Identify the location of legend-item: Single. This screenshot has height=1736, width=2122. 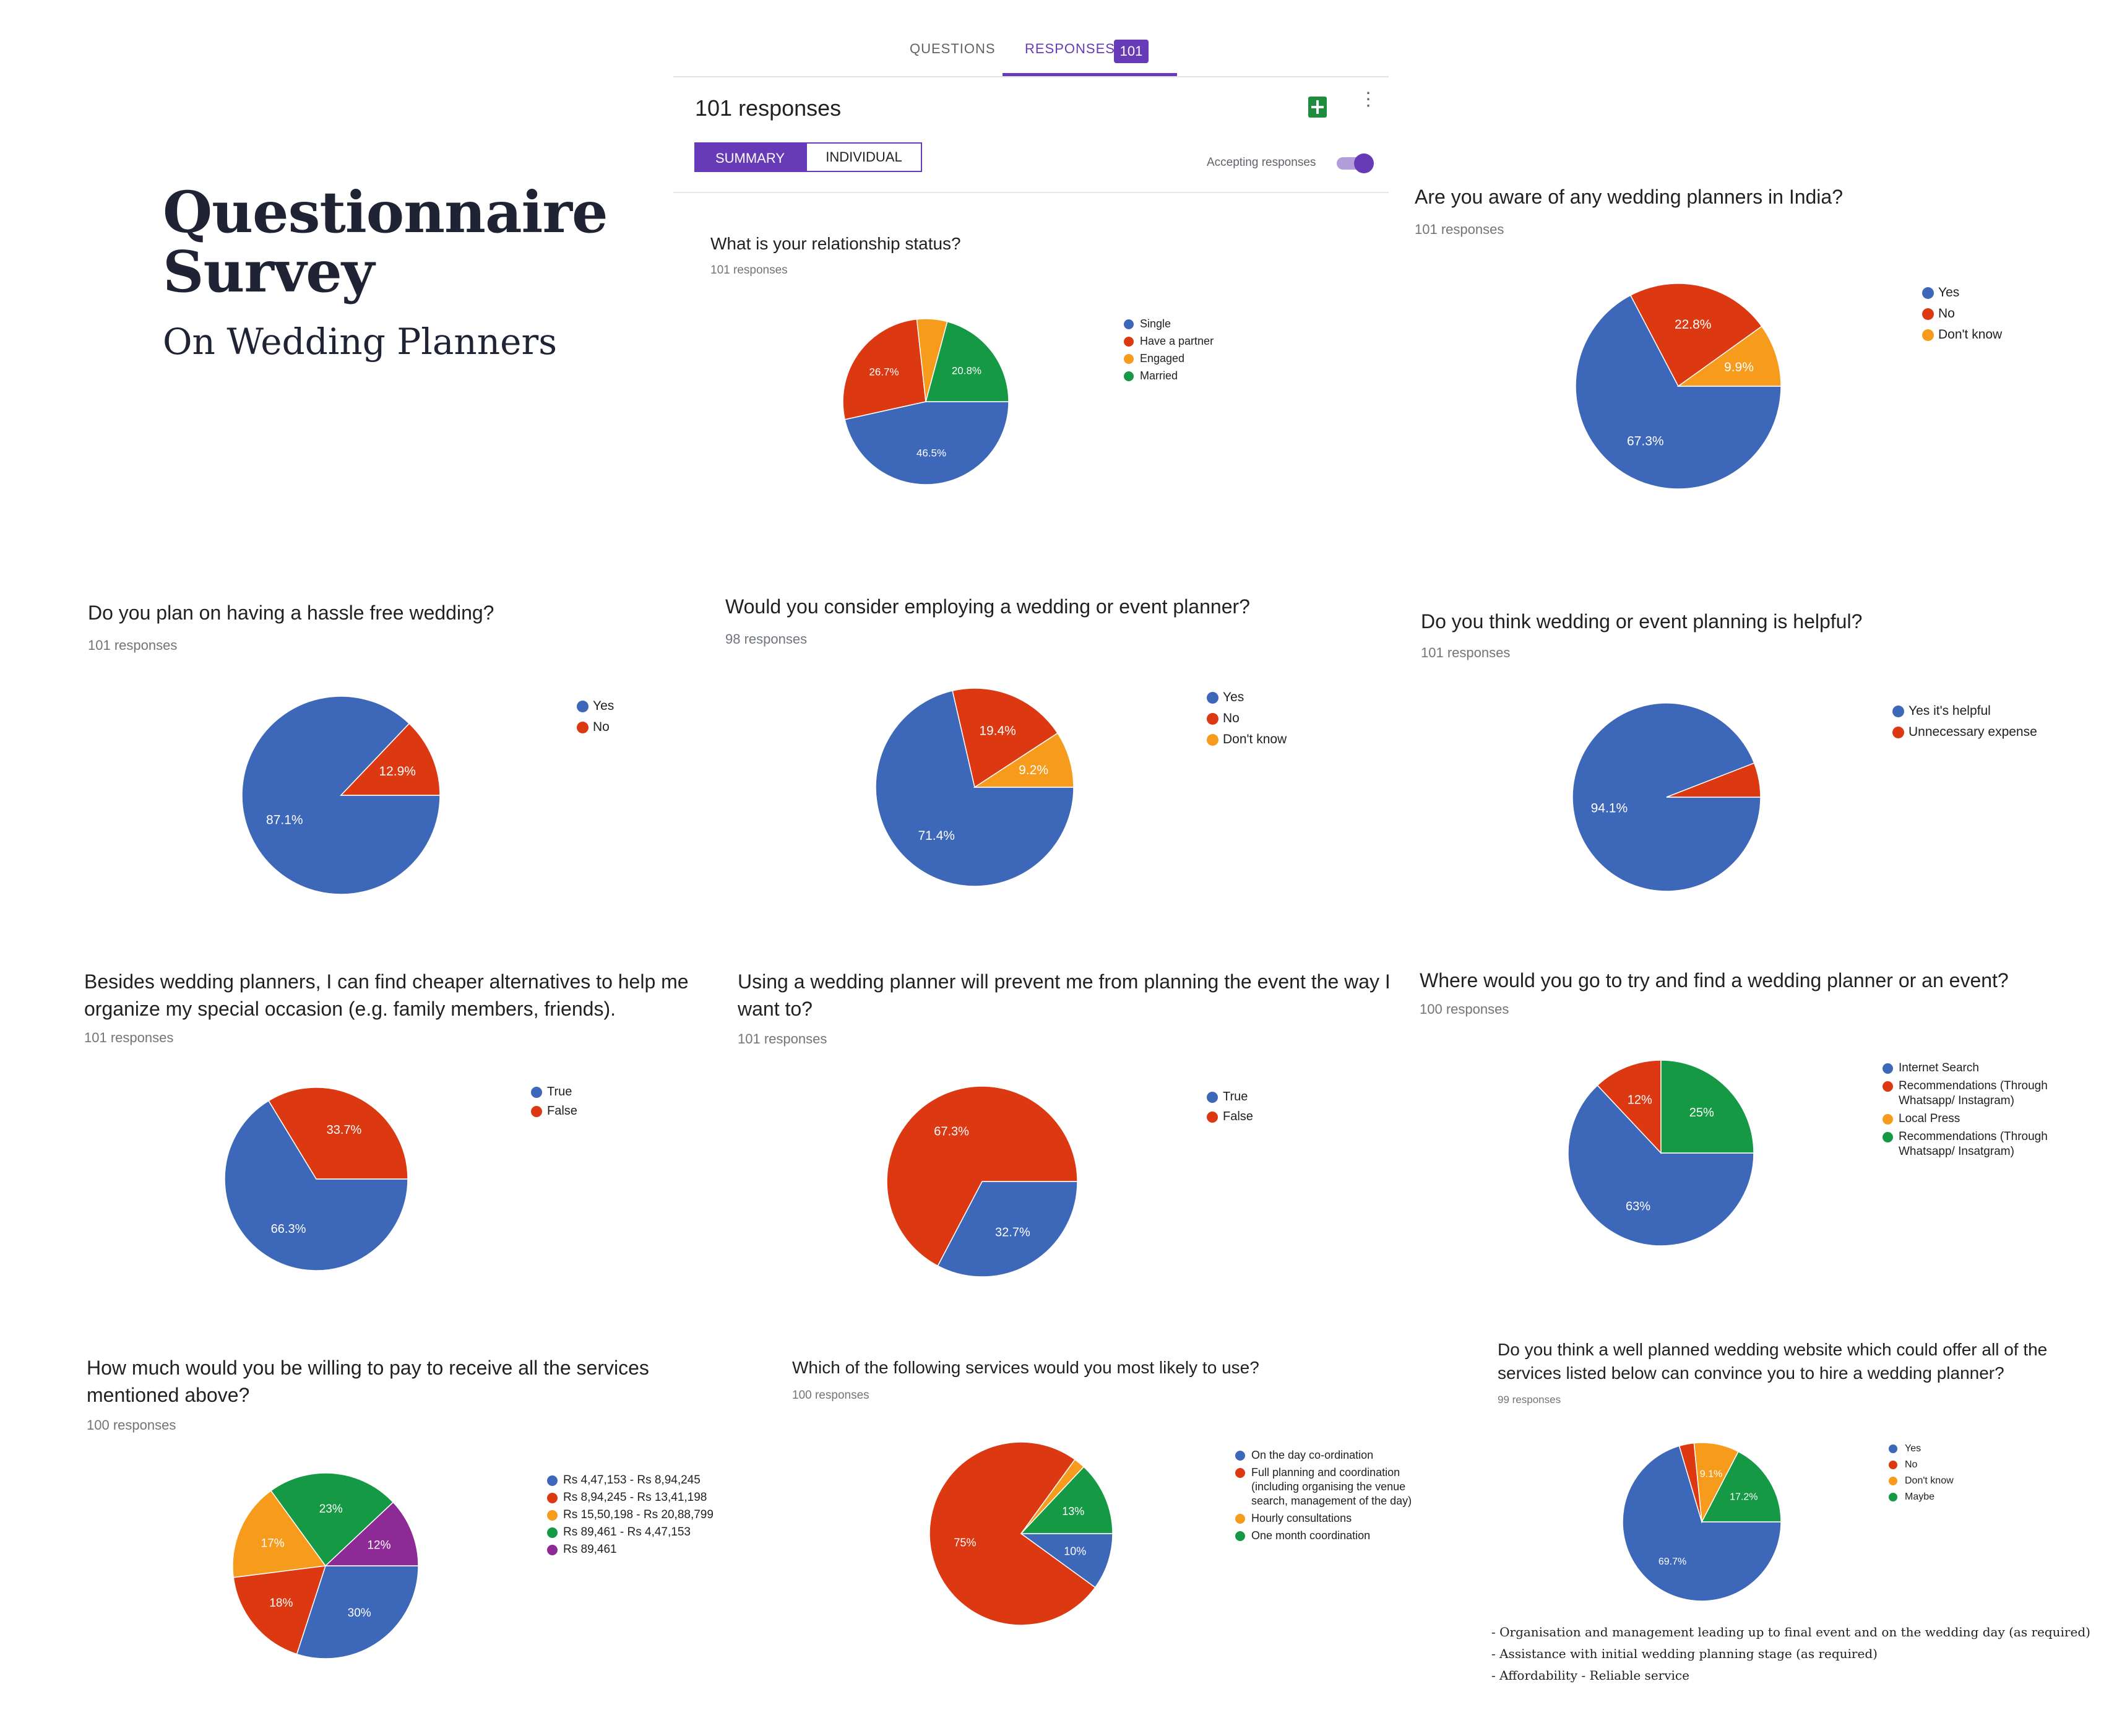
(1169, 324).